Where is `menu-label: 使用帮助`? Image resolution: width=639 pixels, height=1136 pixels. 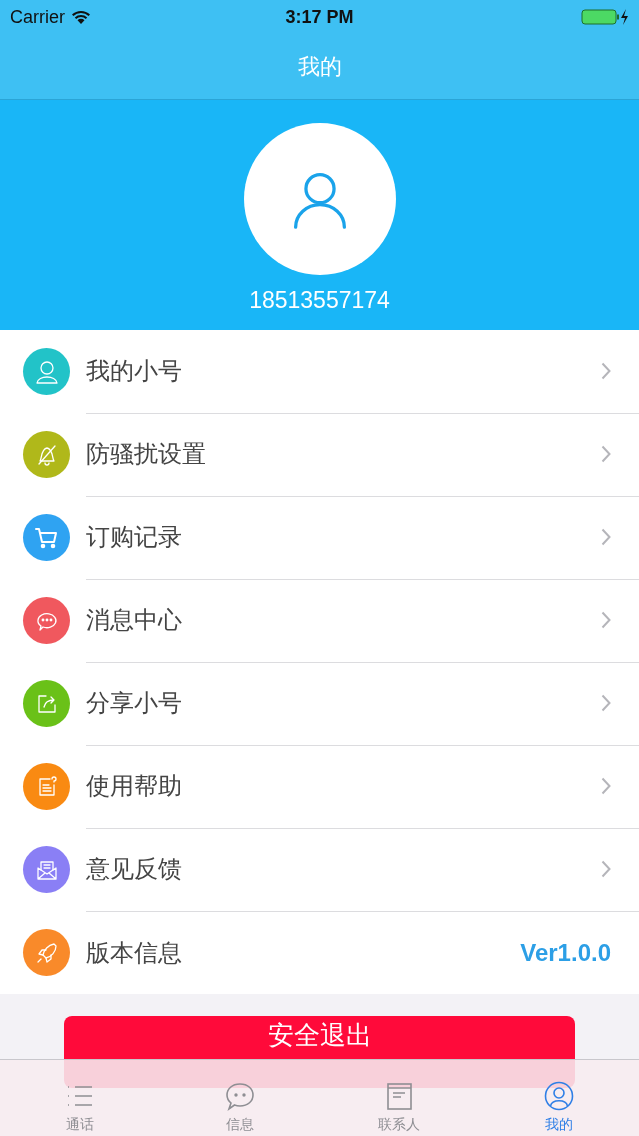
menu-label: 使用帮助 is located at coordinates (134, 786).